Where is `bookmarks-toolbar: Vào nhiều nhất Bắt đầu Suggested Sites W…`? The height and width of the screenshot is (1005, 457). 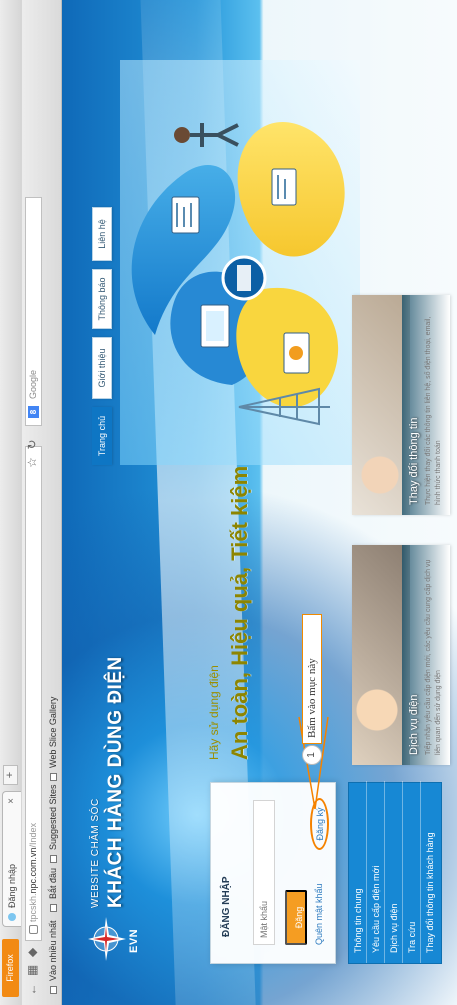 bookmarks-toolbar: Vào nhiều nhất Bắt đầu Suggested Sites W… is located at coordinates (53, 502).